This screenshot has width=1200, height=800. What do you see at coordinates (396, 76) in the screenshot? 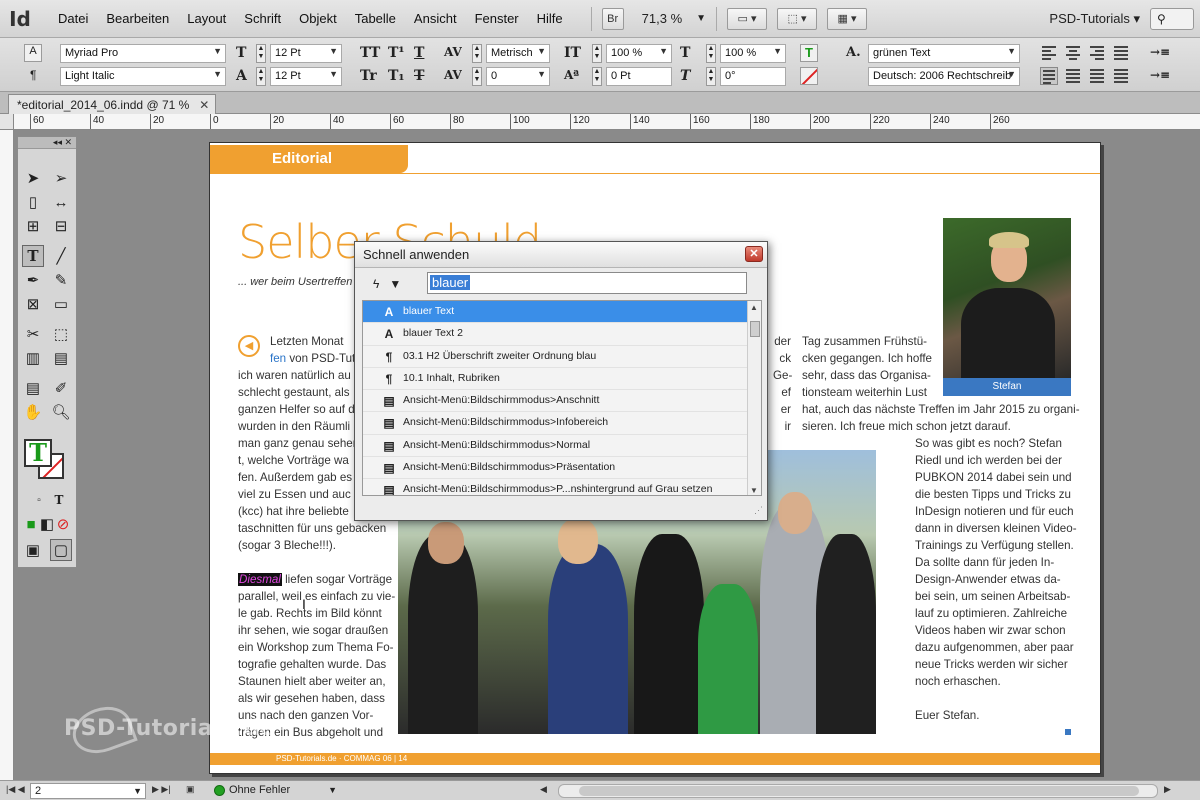
I see `subscript-icon: T₁` at bounding box center [396, 76].